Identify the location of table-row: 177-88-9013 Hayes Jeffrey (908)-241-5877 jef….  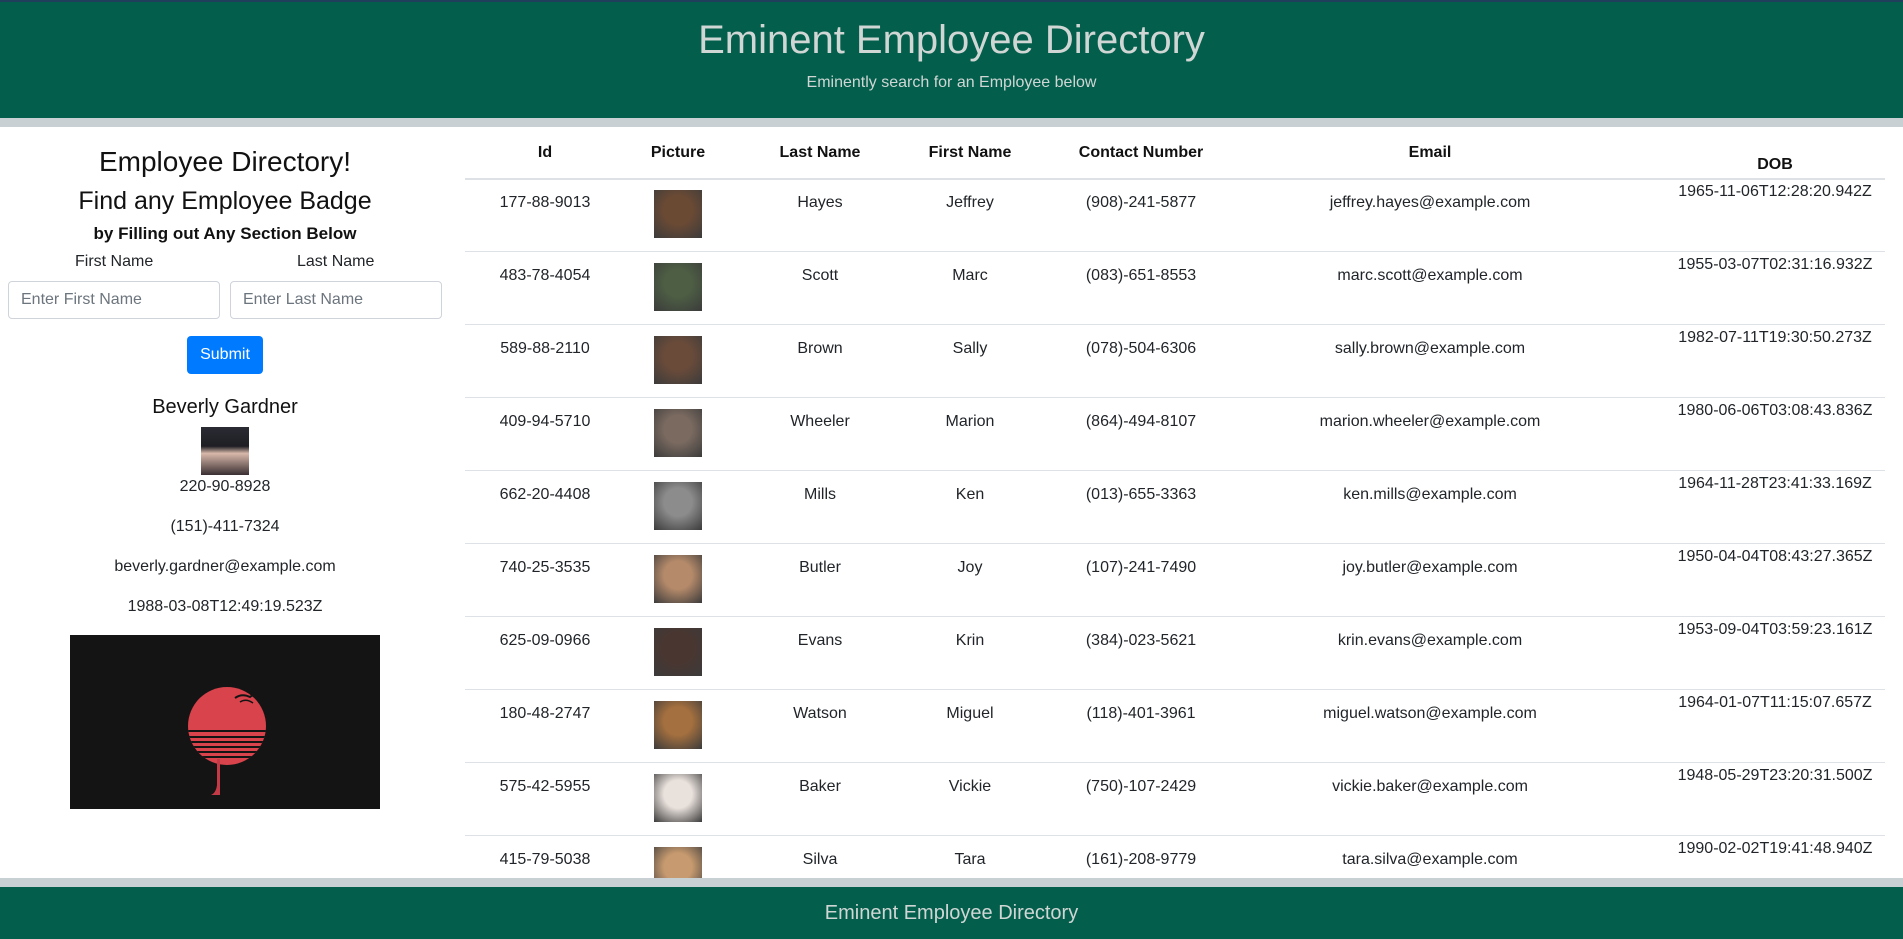
(1175, 215).